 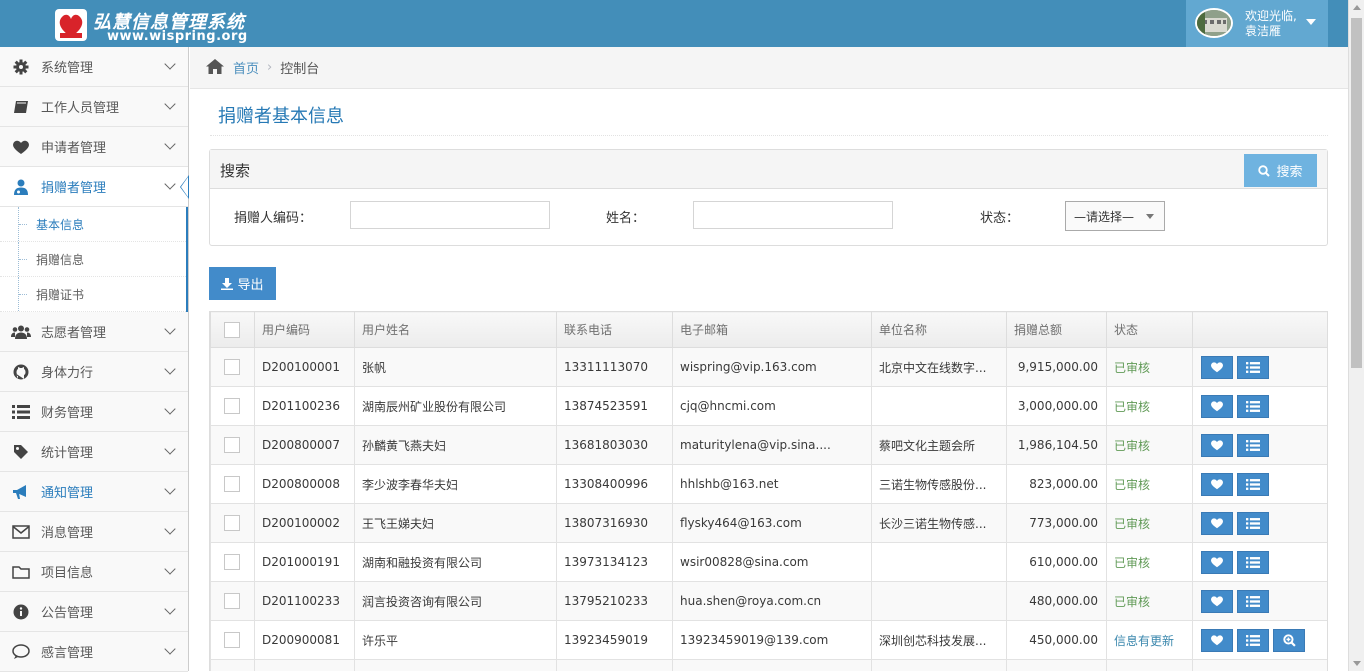 What do you see at coordinates (1259, 329) in the screenshot?
I see `actions-header` at bounding box center [1259, 329].